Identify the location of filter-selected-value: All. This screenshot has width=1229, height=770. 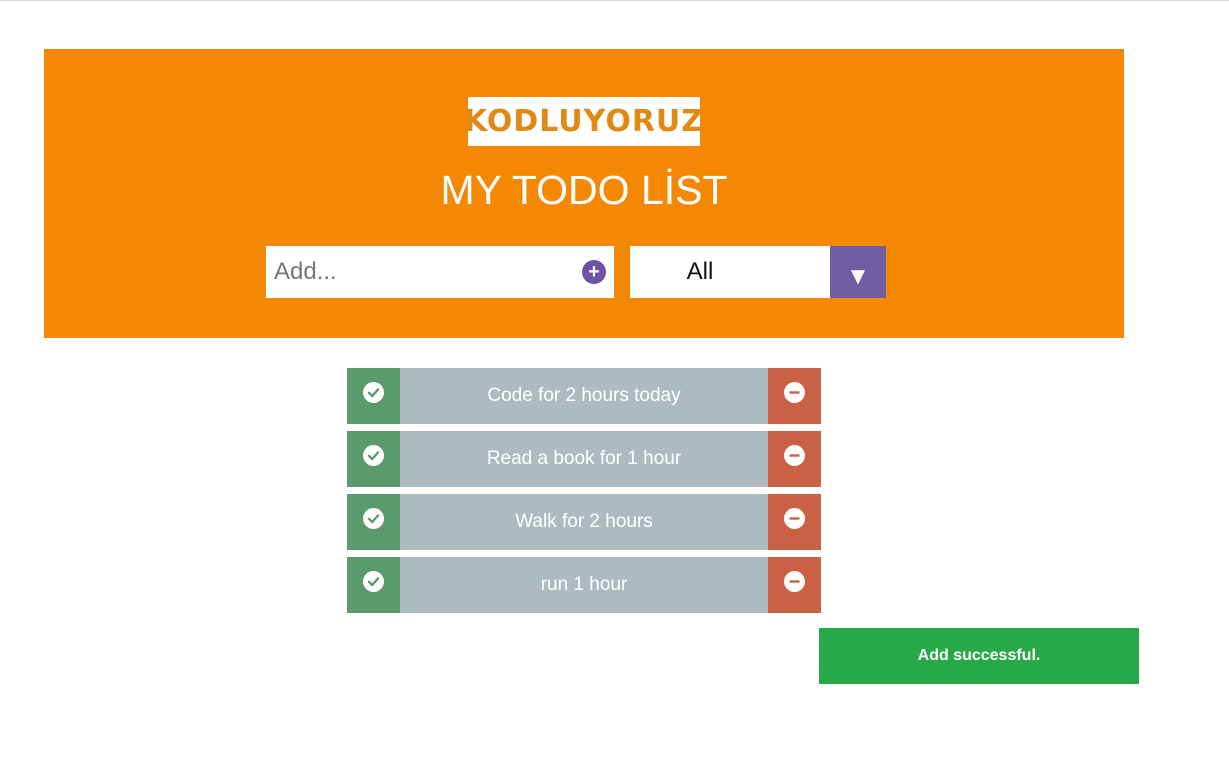
(700, 271).